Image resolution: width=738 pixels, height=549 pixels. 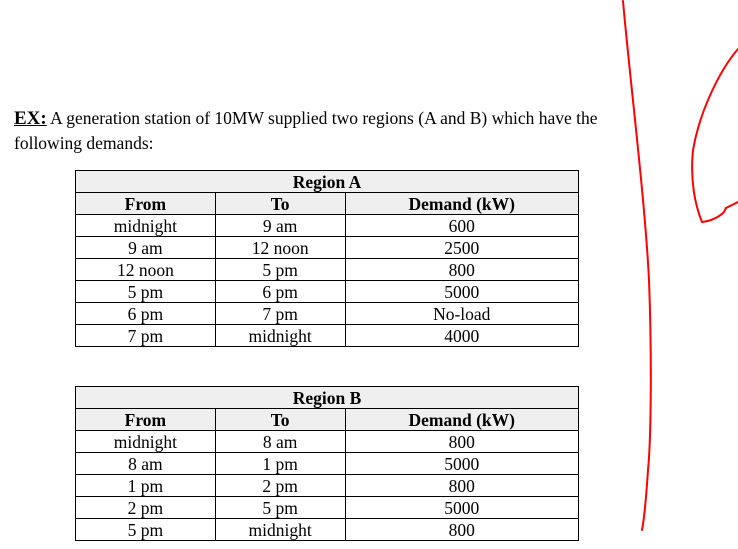 What do you see at coordinates (327, 181) in the screenshot?
I see `region-a-title: Region A` at bounding box center [327, 181].